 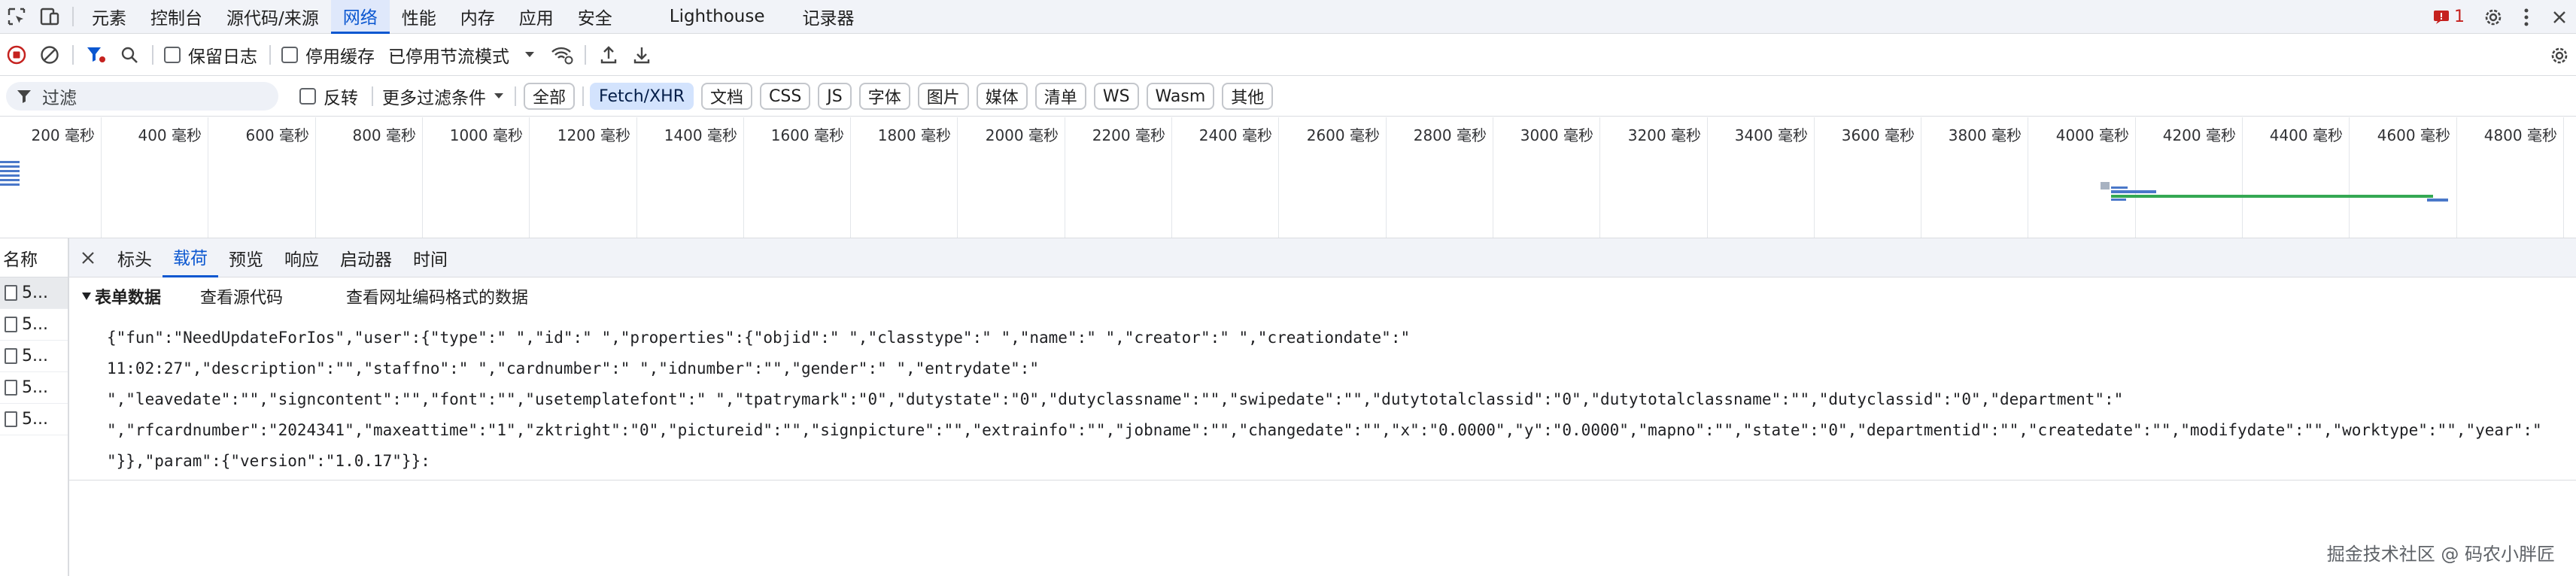 What do you see at coordinates (241, 296) in the screenshot?
I see `view-source-link: 查看源代码` at bounding box center [241, 296].